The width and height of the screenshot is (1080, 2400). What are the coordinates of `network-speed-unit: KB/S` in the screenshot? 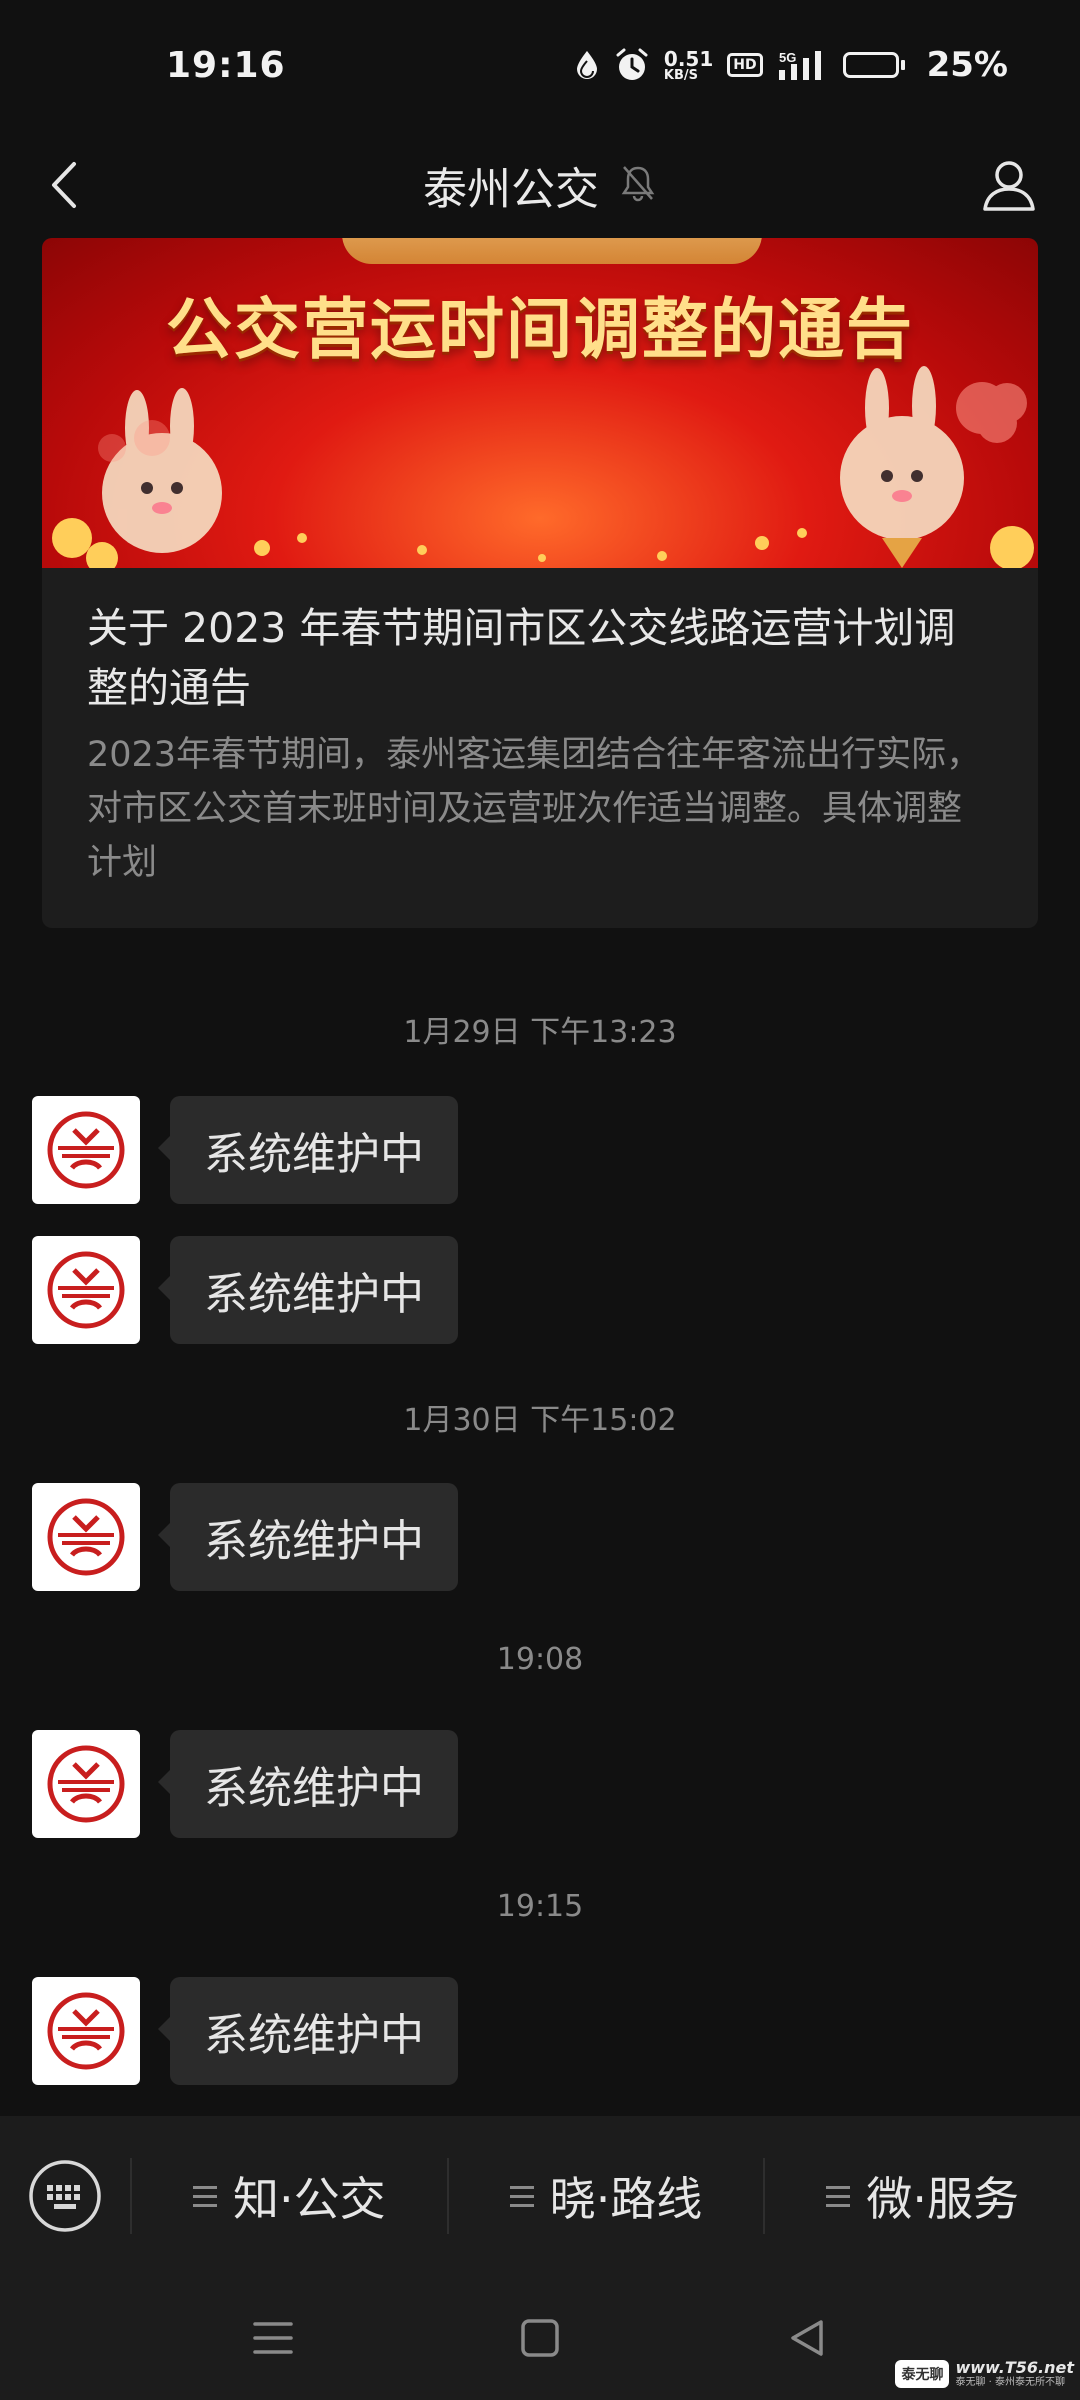 It's located at (680, 75).